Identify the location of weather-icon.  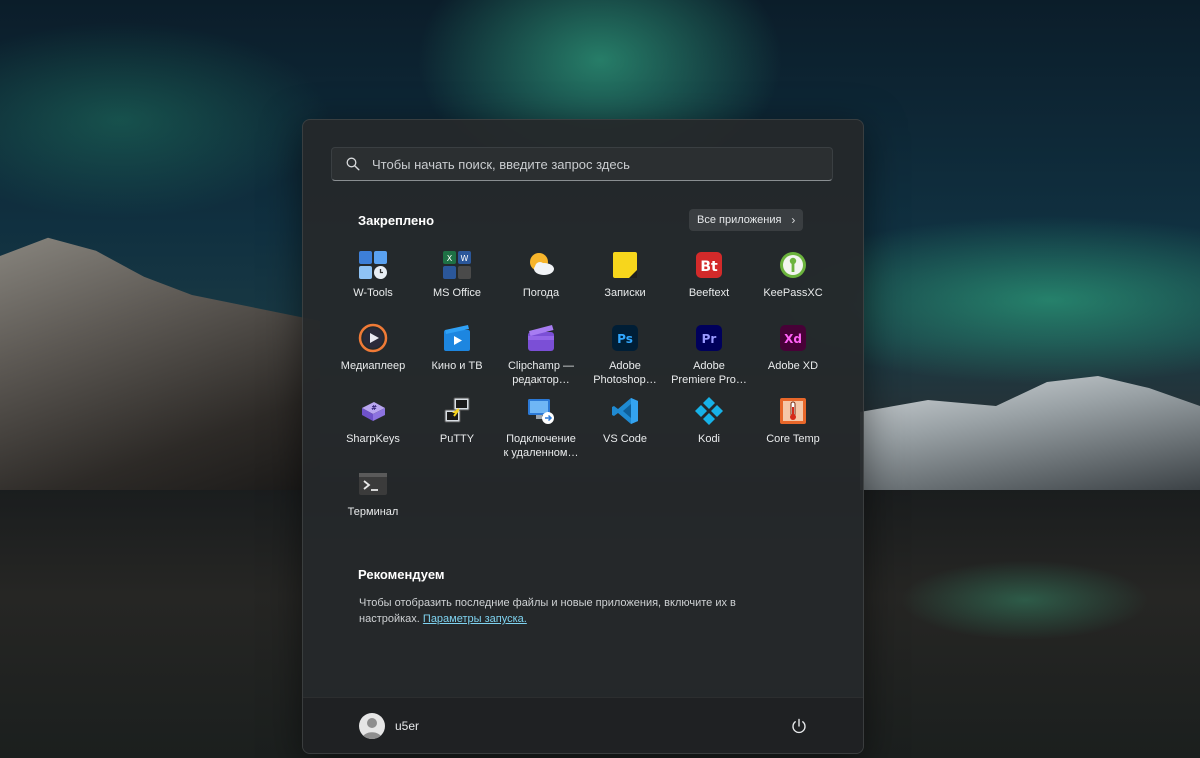
(541, 265).